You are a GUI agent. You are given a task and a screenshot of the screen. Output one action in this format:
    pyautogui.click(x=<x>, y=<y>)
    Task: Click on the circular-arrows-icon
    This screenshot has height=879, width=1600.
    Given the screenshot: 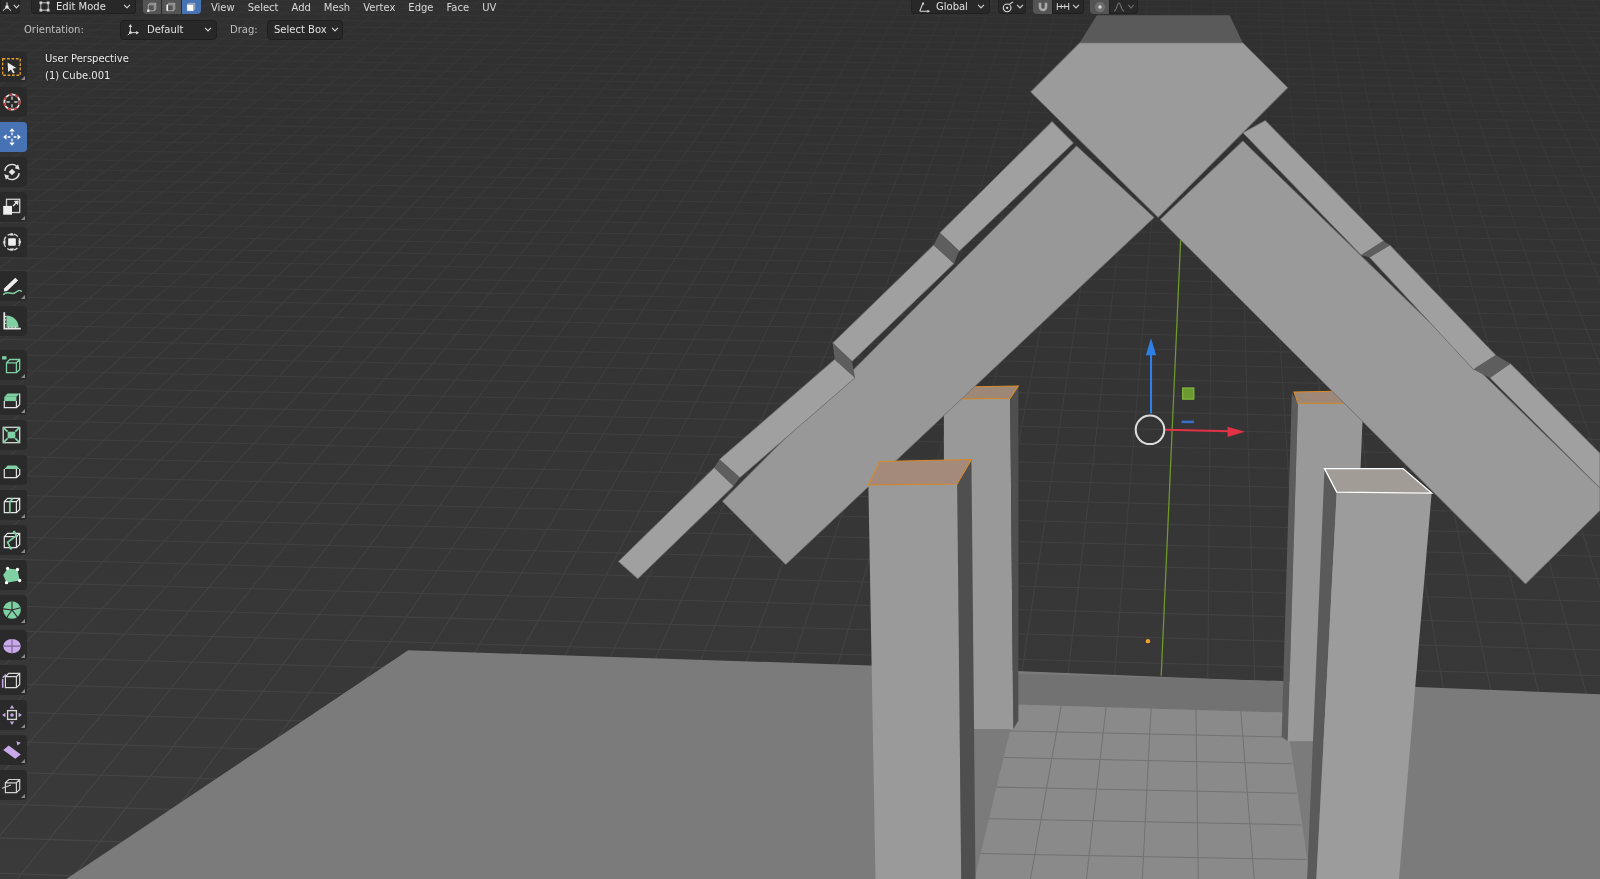 What is the action you would take?
    pyautogui.click(x=12, y=172)
    